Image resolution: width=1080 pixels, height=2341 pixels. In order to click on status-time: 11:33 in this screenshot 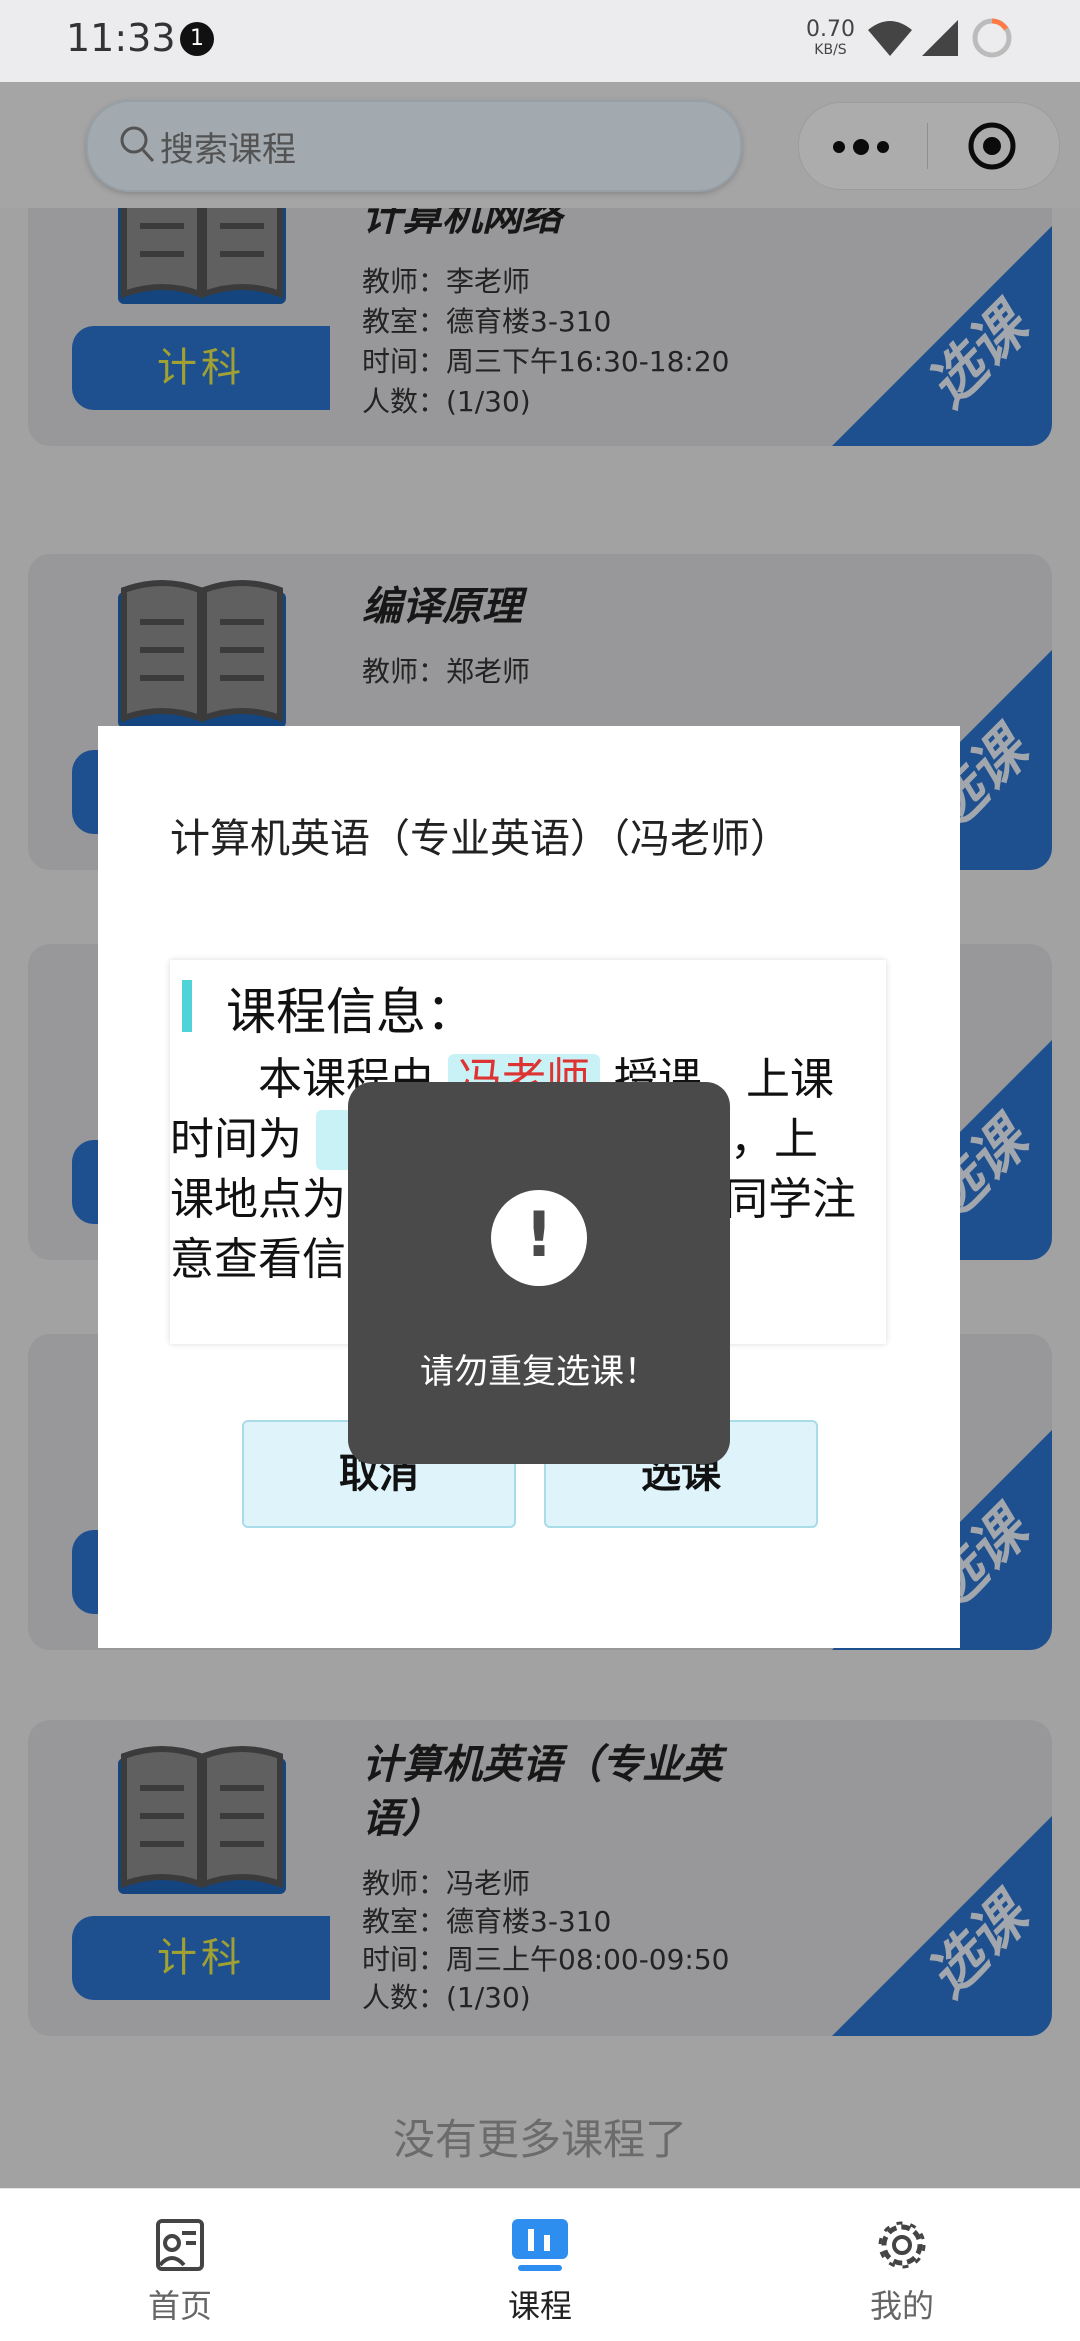, I will do `click(121, 38)`.